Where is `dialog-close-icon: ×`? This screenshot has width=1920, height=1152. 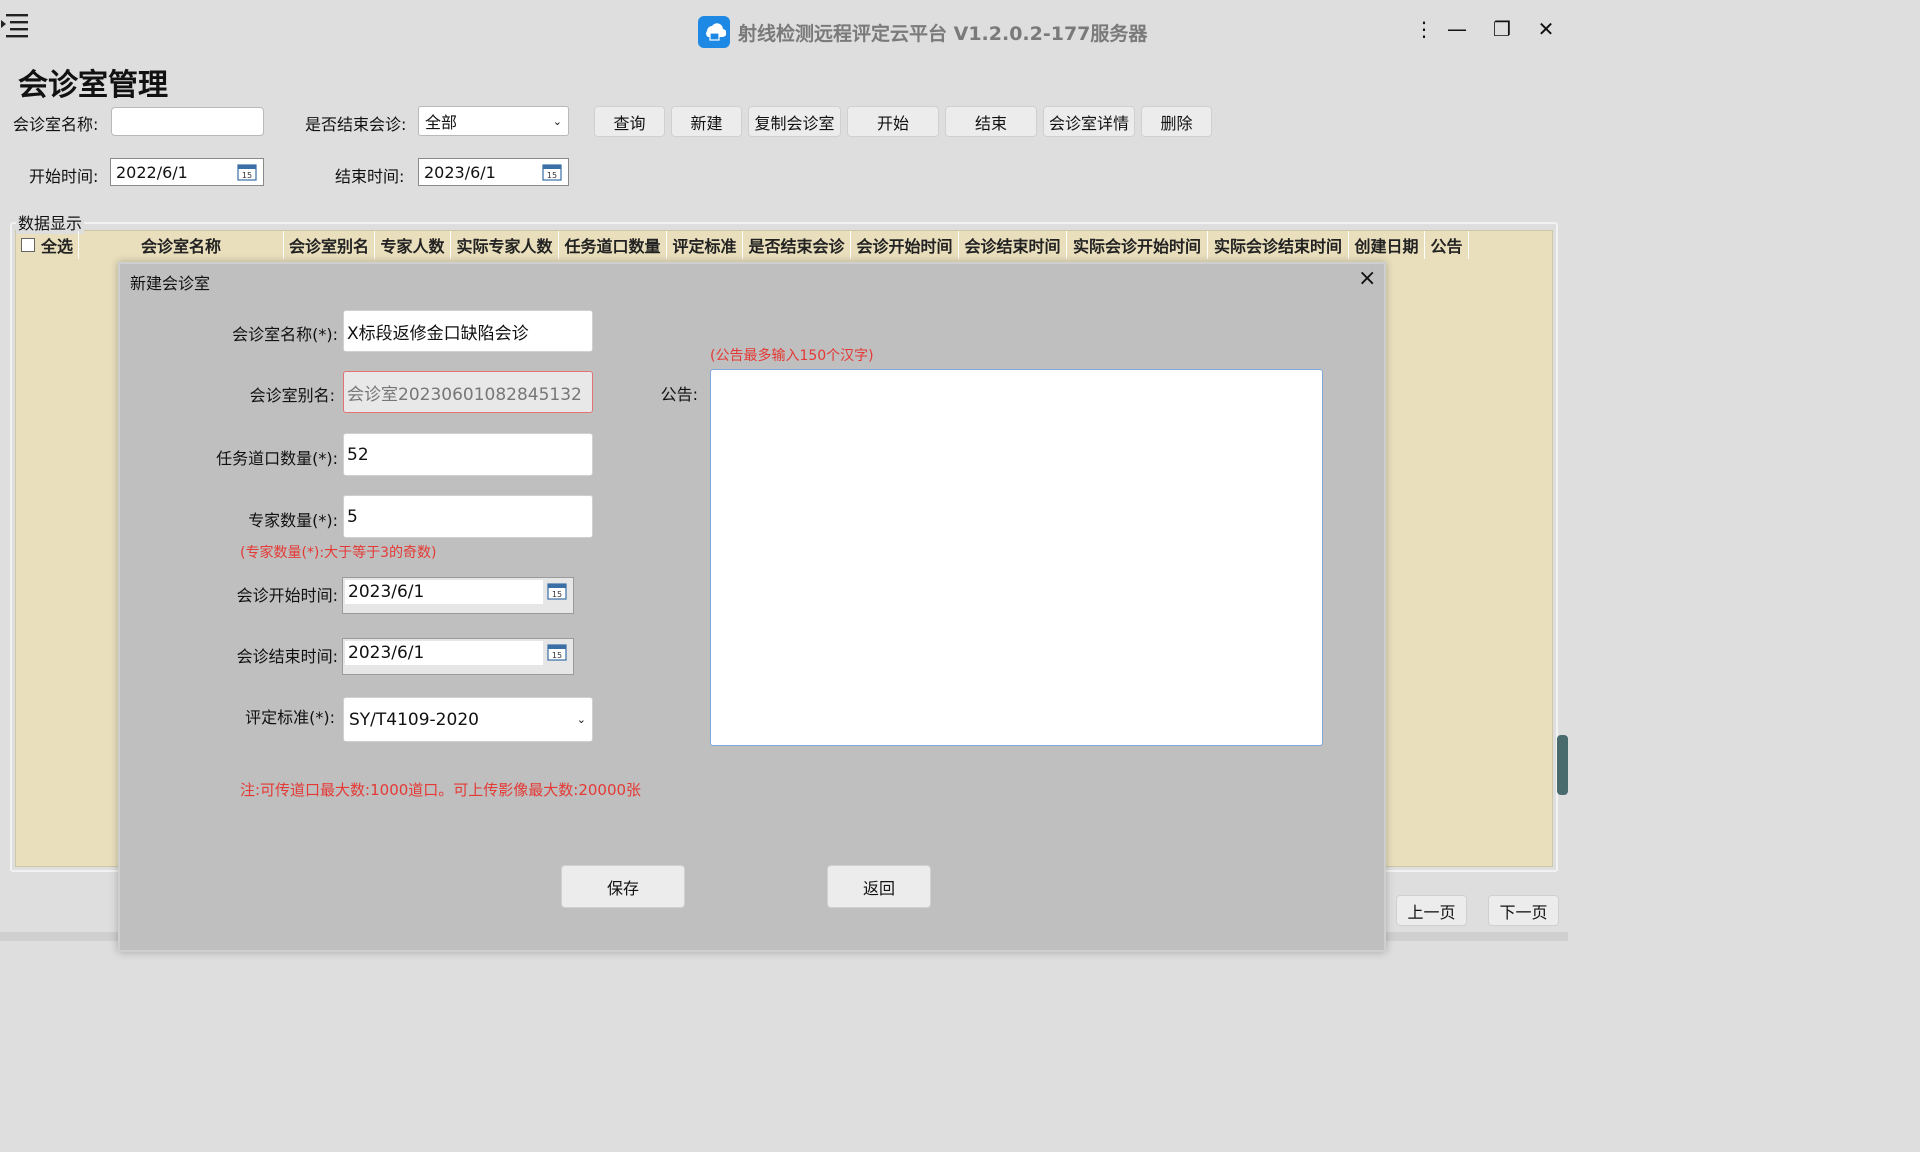 dialog-close-icon: × is located at coordinates (1367, 278).